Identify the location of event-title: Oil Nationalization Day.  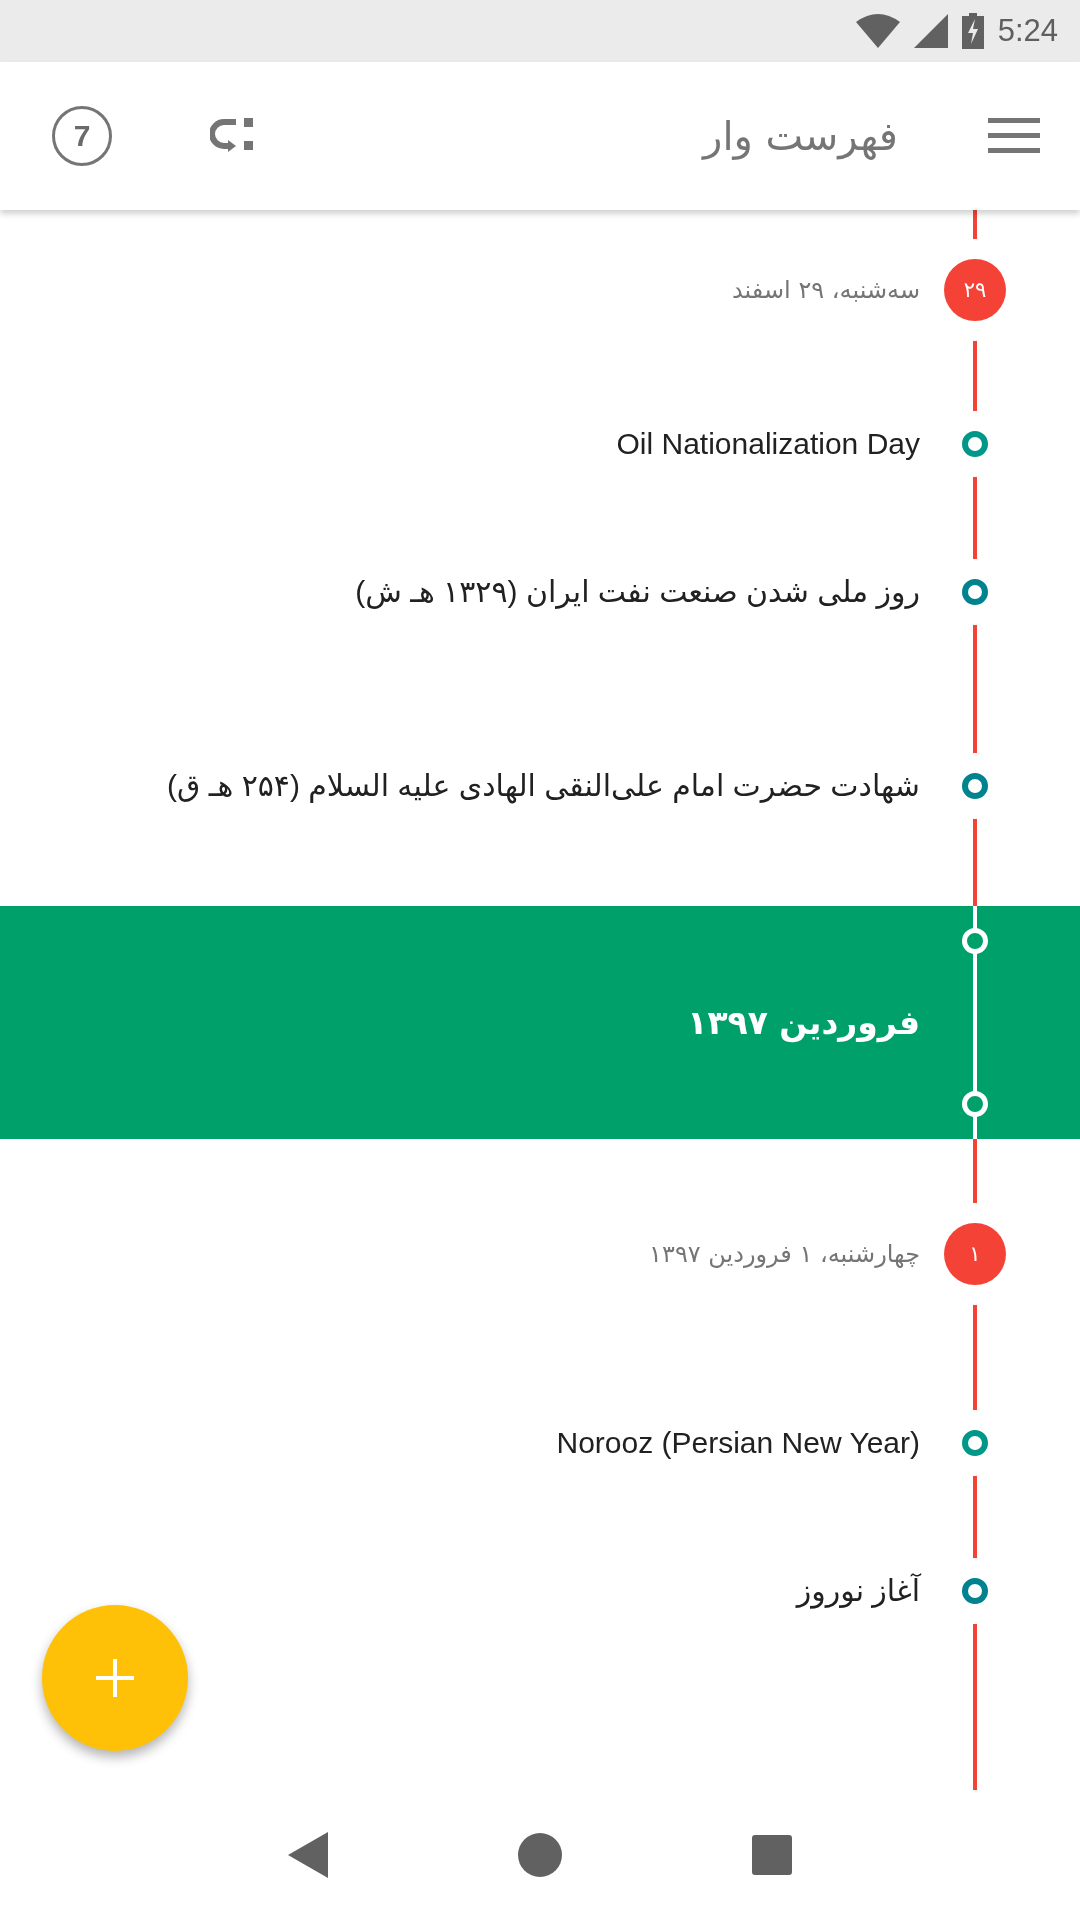
(768, 444).